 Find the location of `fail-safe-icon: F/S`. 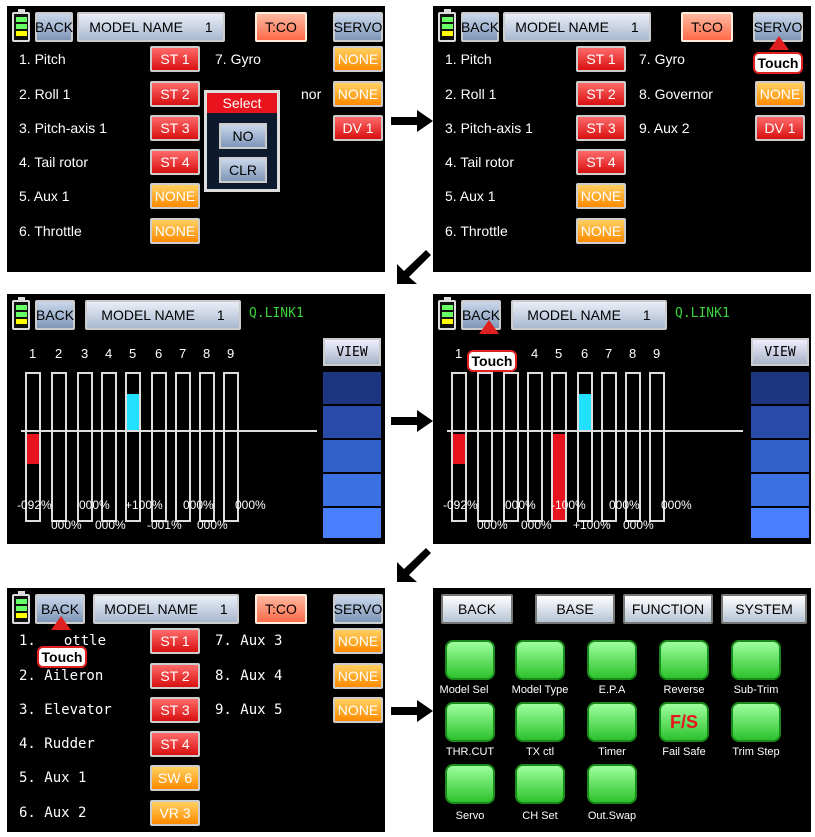

fail-safe-icon: F/S is located at coordinates (684, 722).